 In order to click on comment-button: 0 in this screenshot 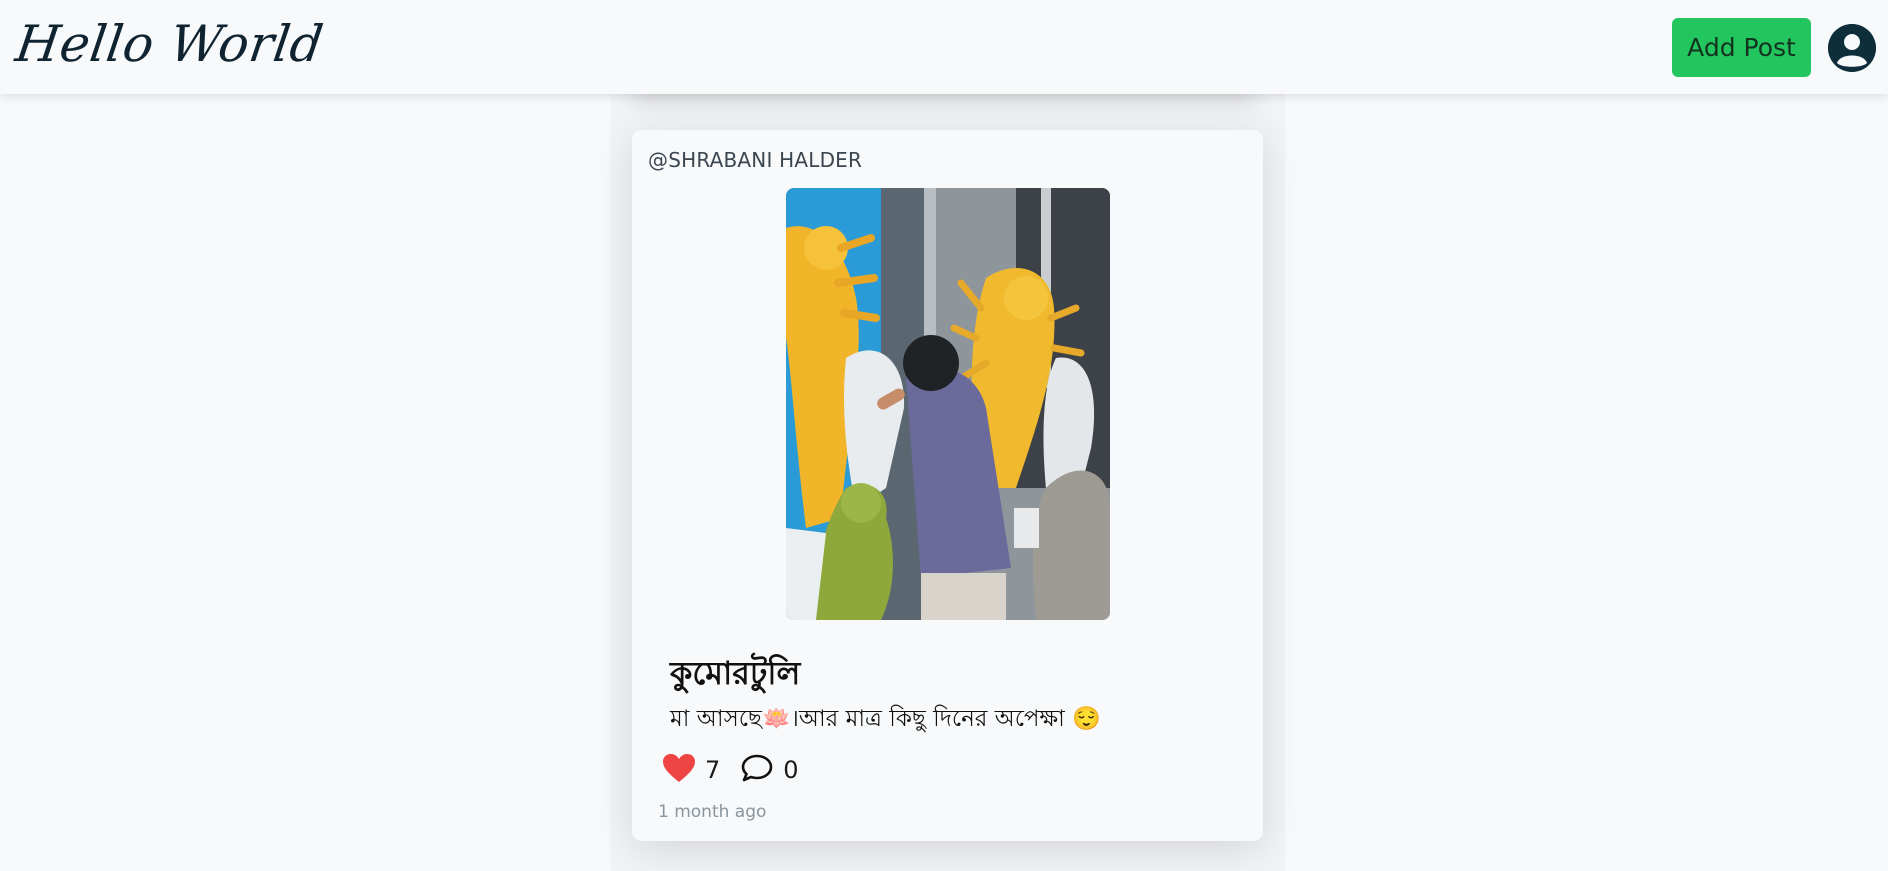, I will do `click(769, 770)`.